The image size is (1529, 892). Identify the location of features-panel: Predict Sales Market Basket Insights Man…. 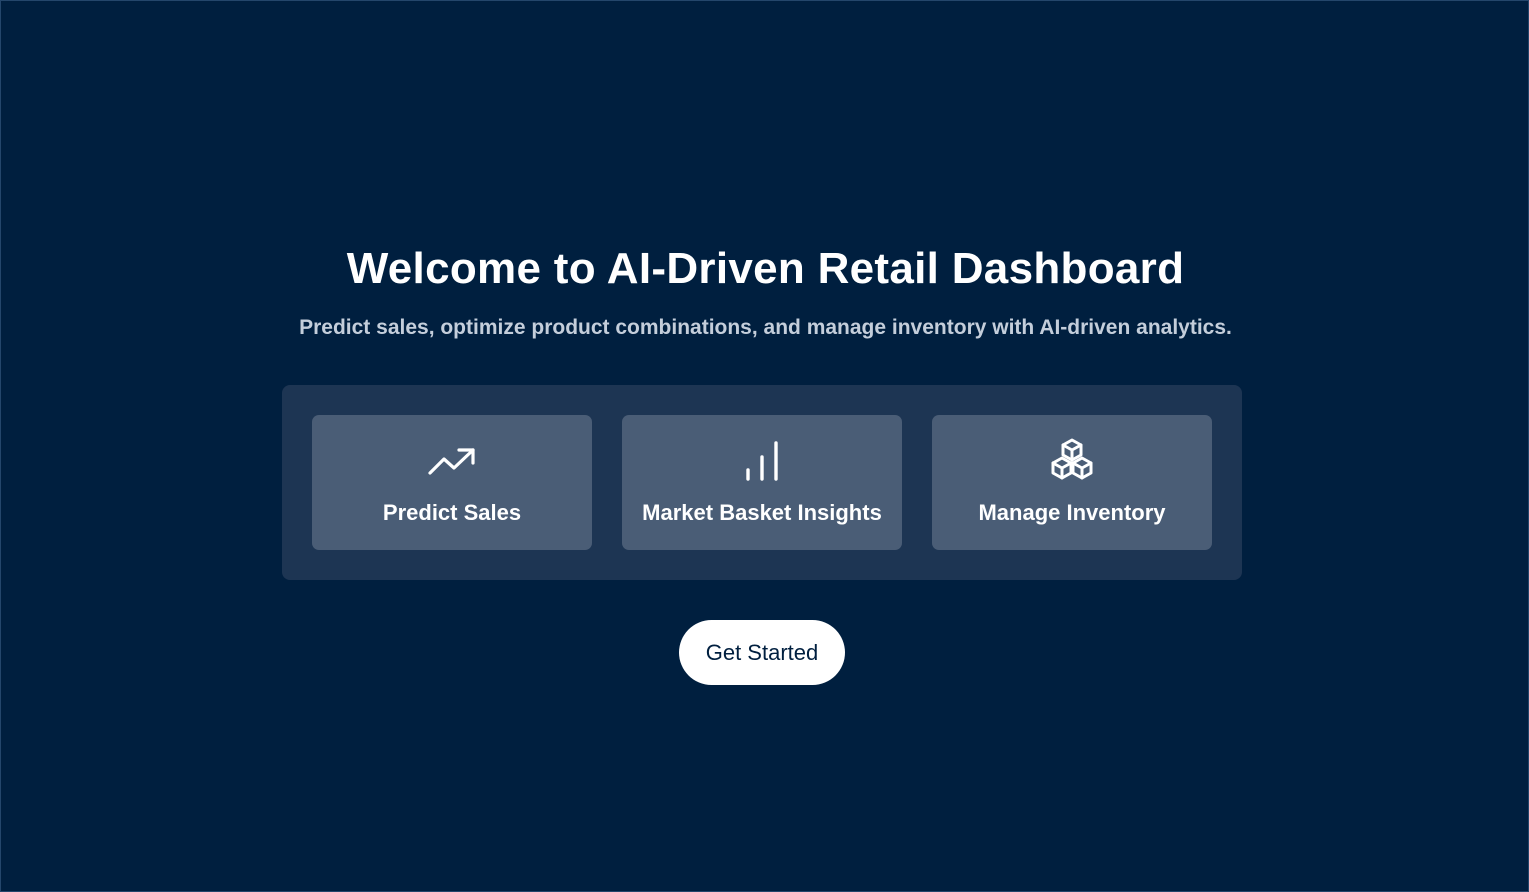
(762, 482).